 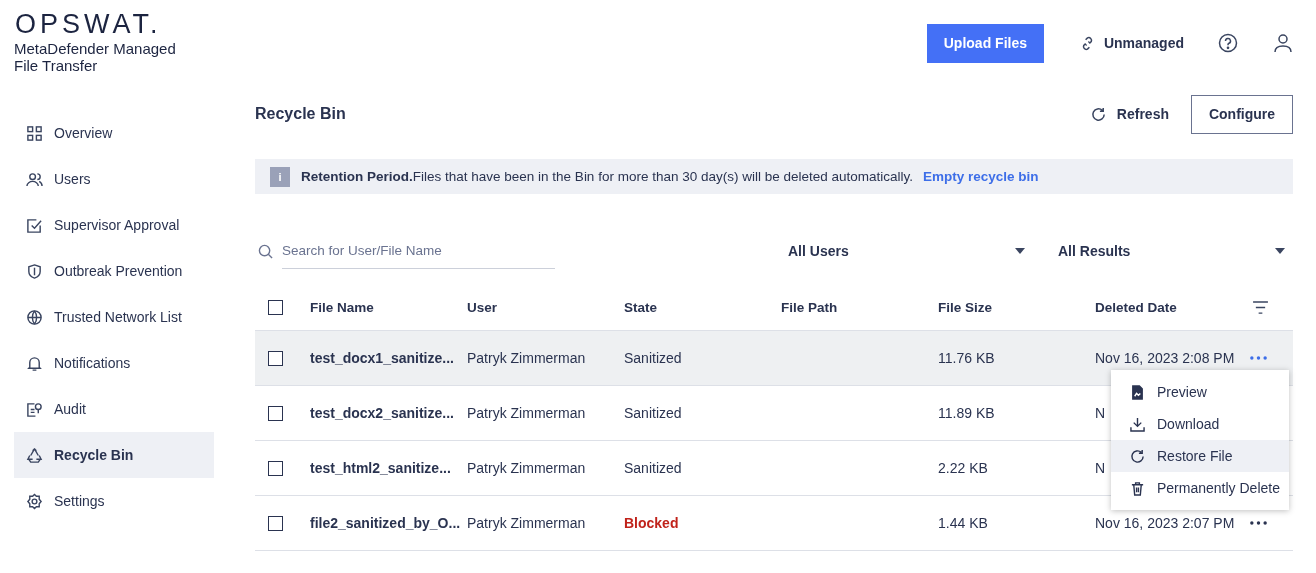 I want to click on file-size-cell-text: 11.76 KB, so click(x=967, y=358).